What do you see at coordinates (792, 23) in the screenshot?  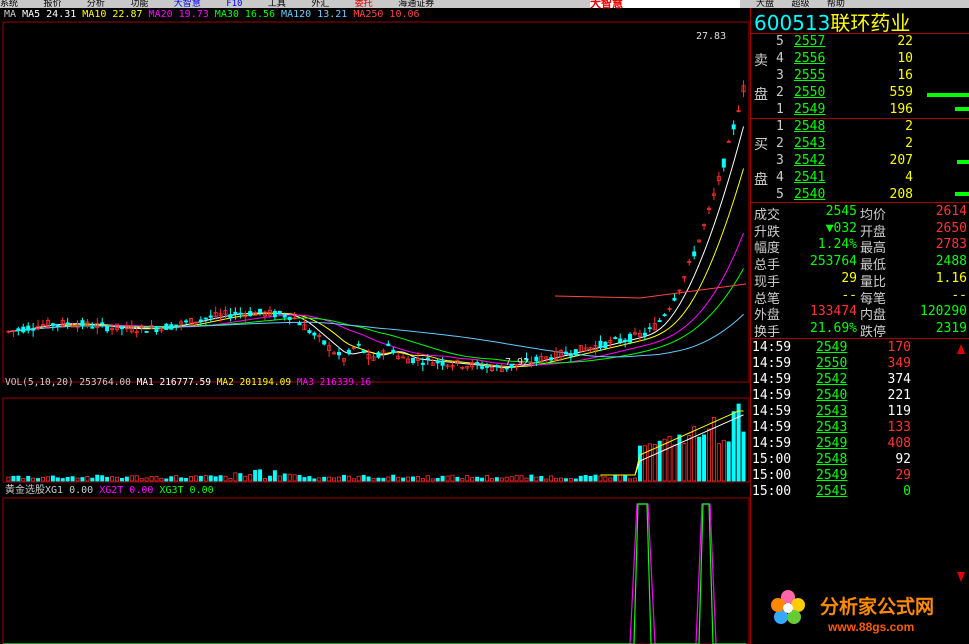 I see `stock-code: 600513` at bounding box center [792, 23].